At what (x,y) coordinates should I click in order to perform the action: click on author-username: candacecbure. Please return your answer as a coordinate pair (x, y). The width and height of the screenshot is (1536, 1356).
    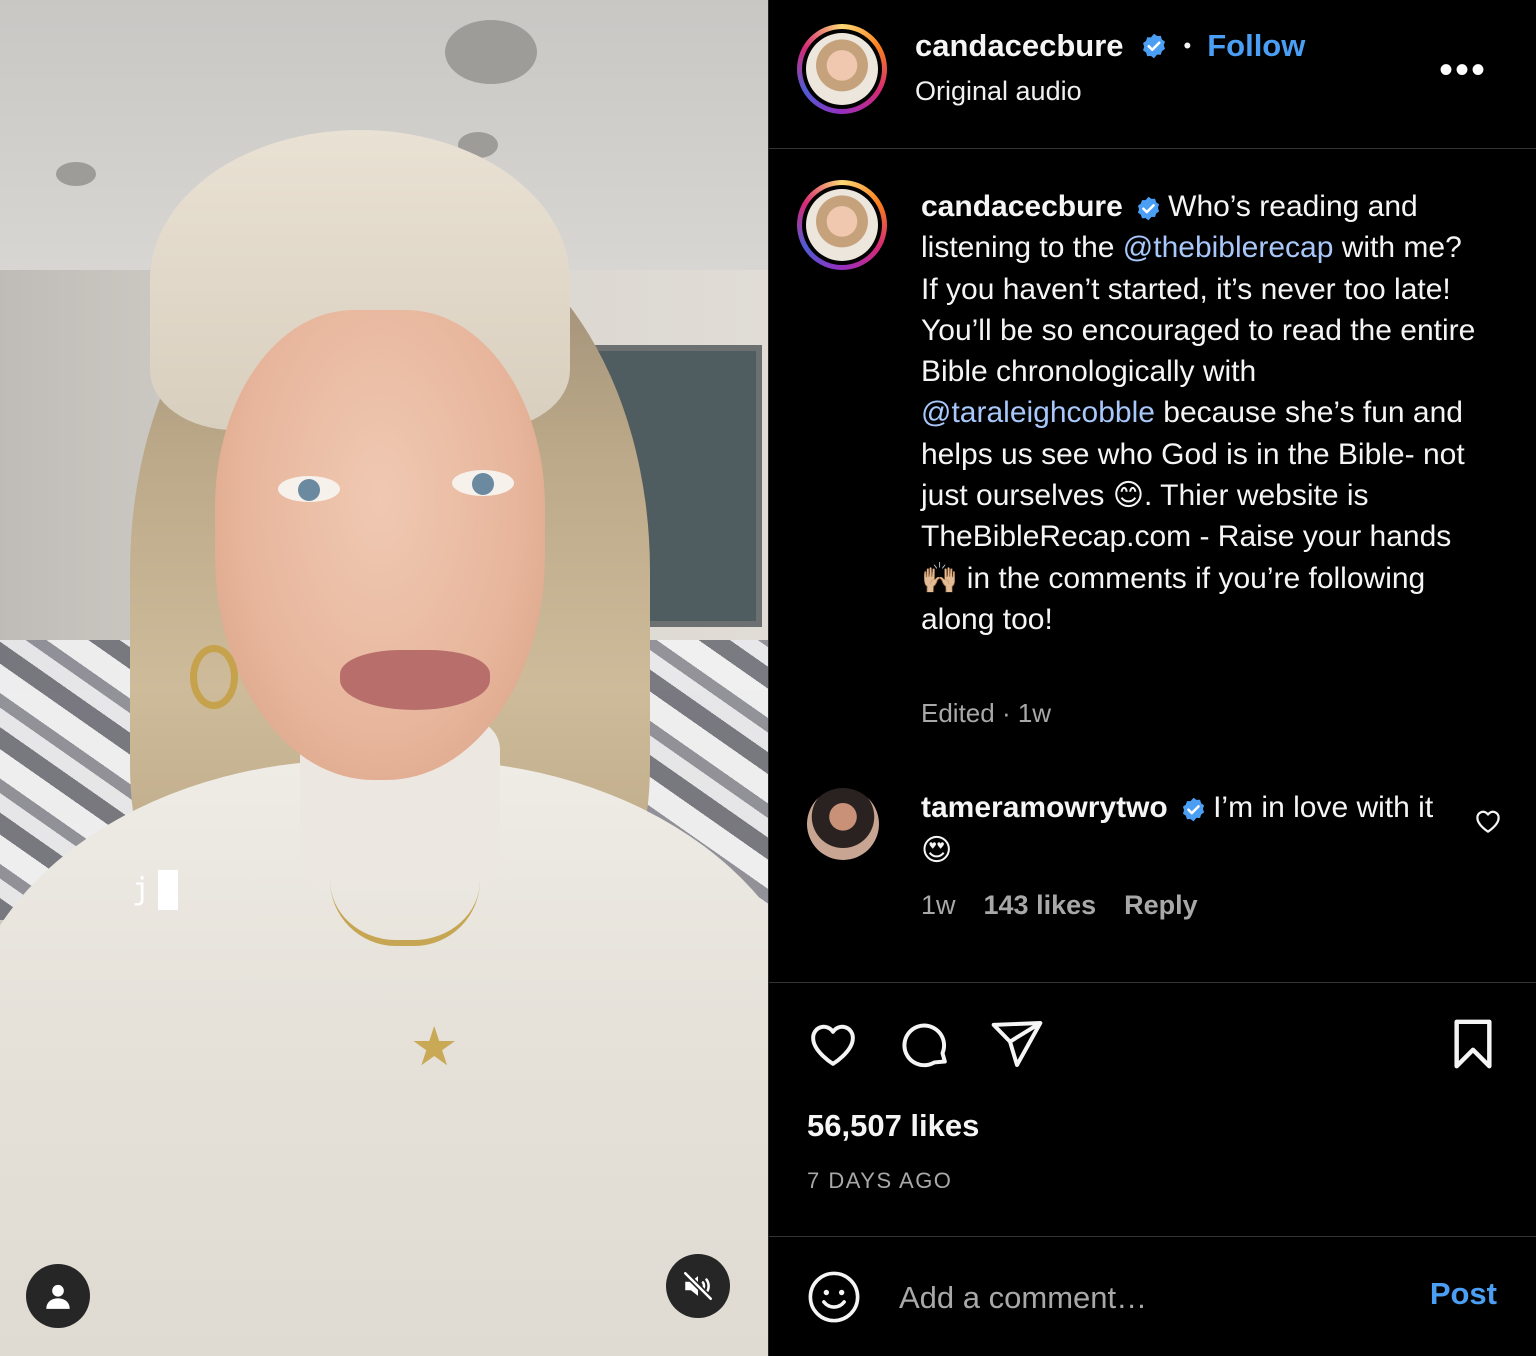
    Looking at the image, I should click on (1019, 46).